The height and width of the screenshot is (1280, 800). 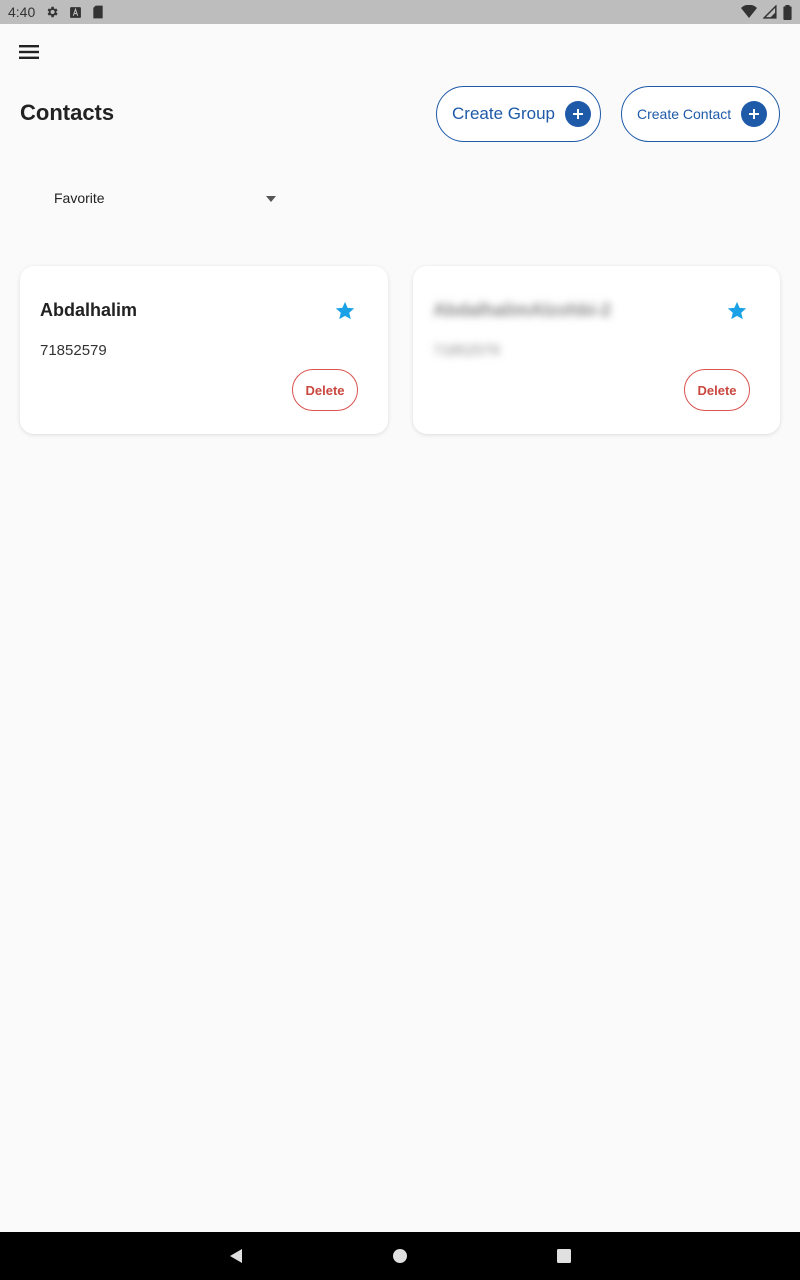 What do you see at coordinates (787, 12) in the screenshot?
I see `battery-icon` at bounding box center [787, 12].